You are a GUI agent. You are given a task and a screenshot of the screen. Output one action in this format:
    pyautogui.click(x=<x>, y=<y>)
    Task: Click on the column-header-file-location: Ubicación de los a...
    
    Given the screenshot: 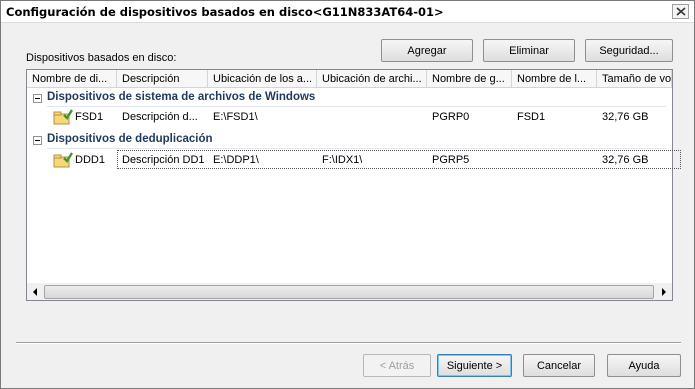 What is the action you would take?
    pyautogui.click(x=262, y=79)
    